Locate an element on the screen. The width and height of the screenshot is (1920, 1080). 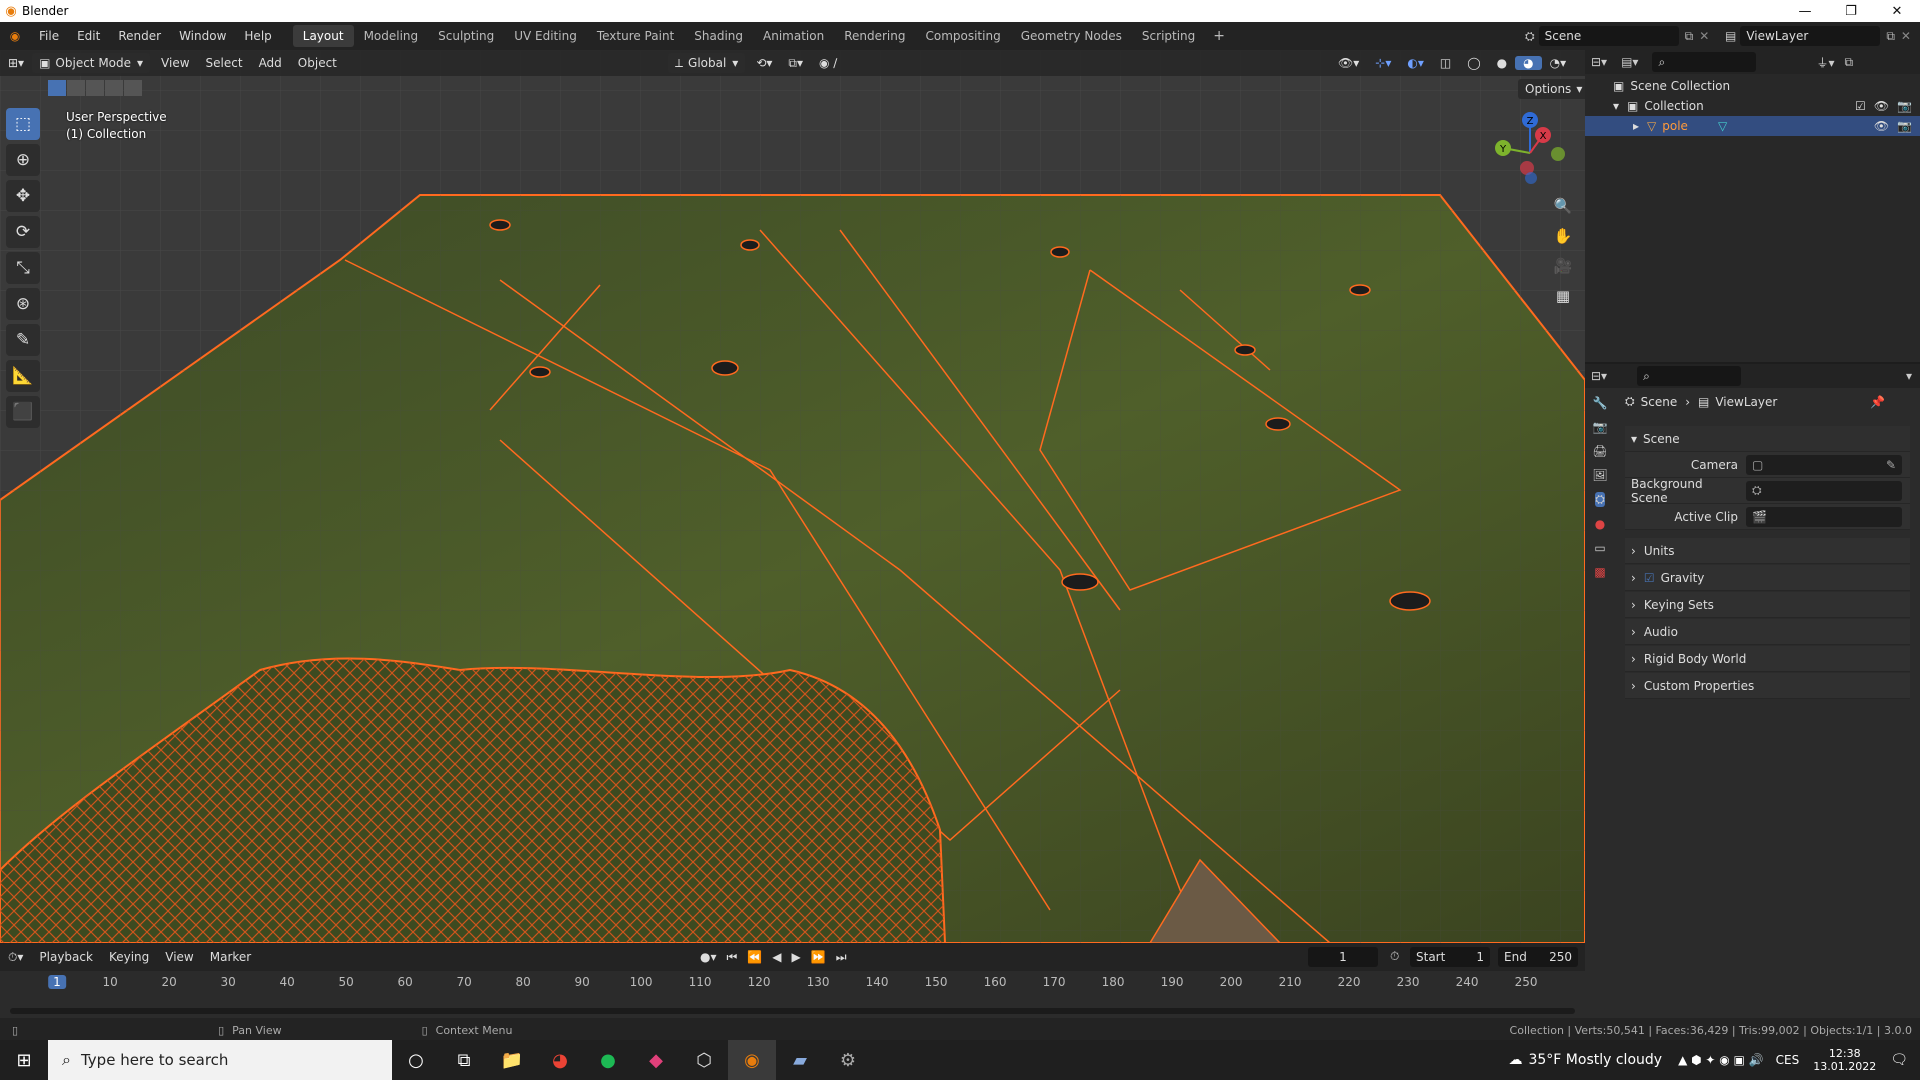
tab-animation: Animation is located at coordinates (793, 36).